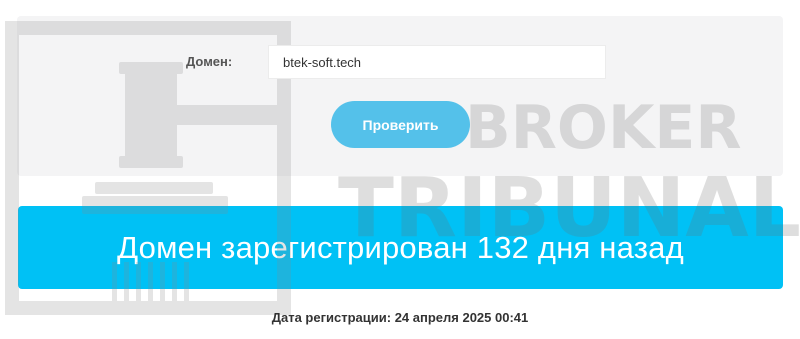 The image size is (800, 339). What do you see at coordinates (437, 62) in the screenshot?
I see `domain-input` at bounding box center [437, 62].